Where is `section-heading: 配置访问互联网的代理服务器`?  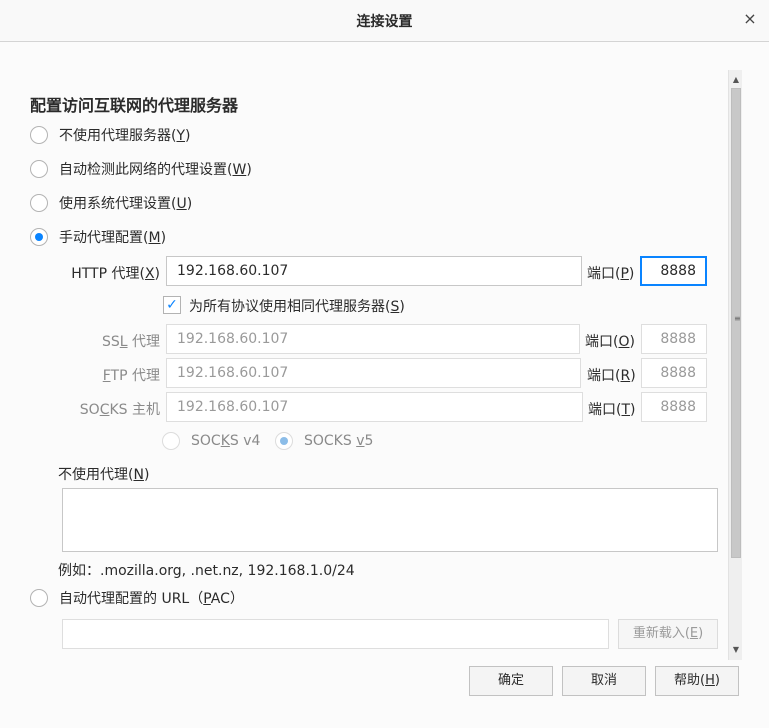 section-heading: 配置访问互联网的代理服务器 is located at coordinates (134, 105).